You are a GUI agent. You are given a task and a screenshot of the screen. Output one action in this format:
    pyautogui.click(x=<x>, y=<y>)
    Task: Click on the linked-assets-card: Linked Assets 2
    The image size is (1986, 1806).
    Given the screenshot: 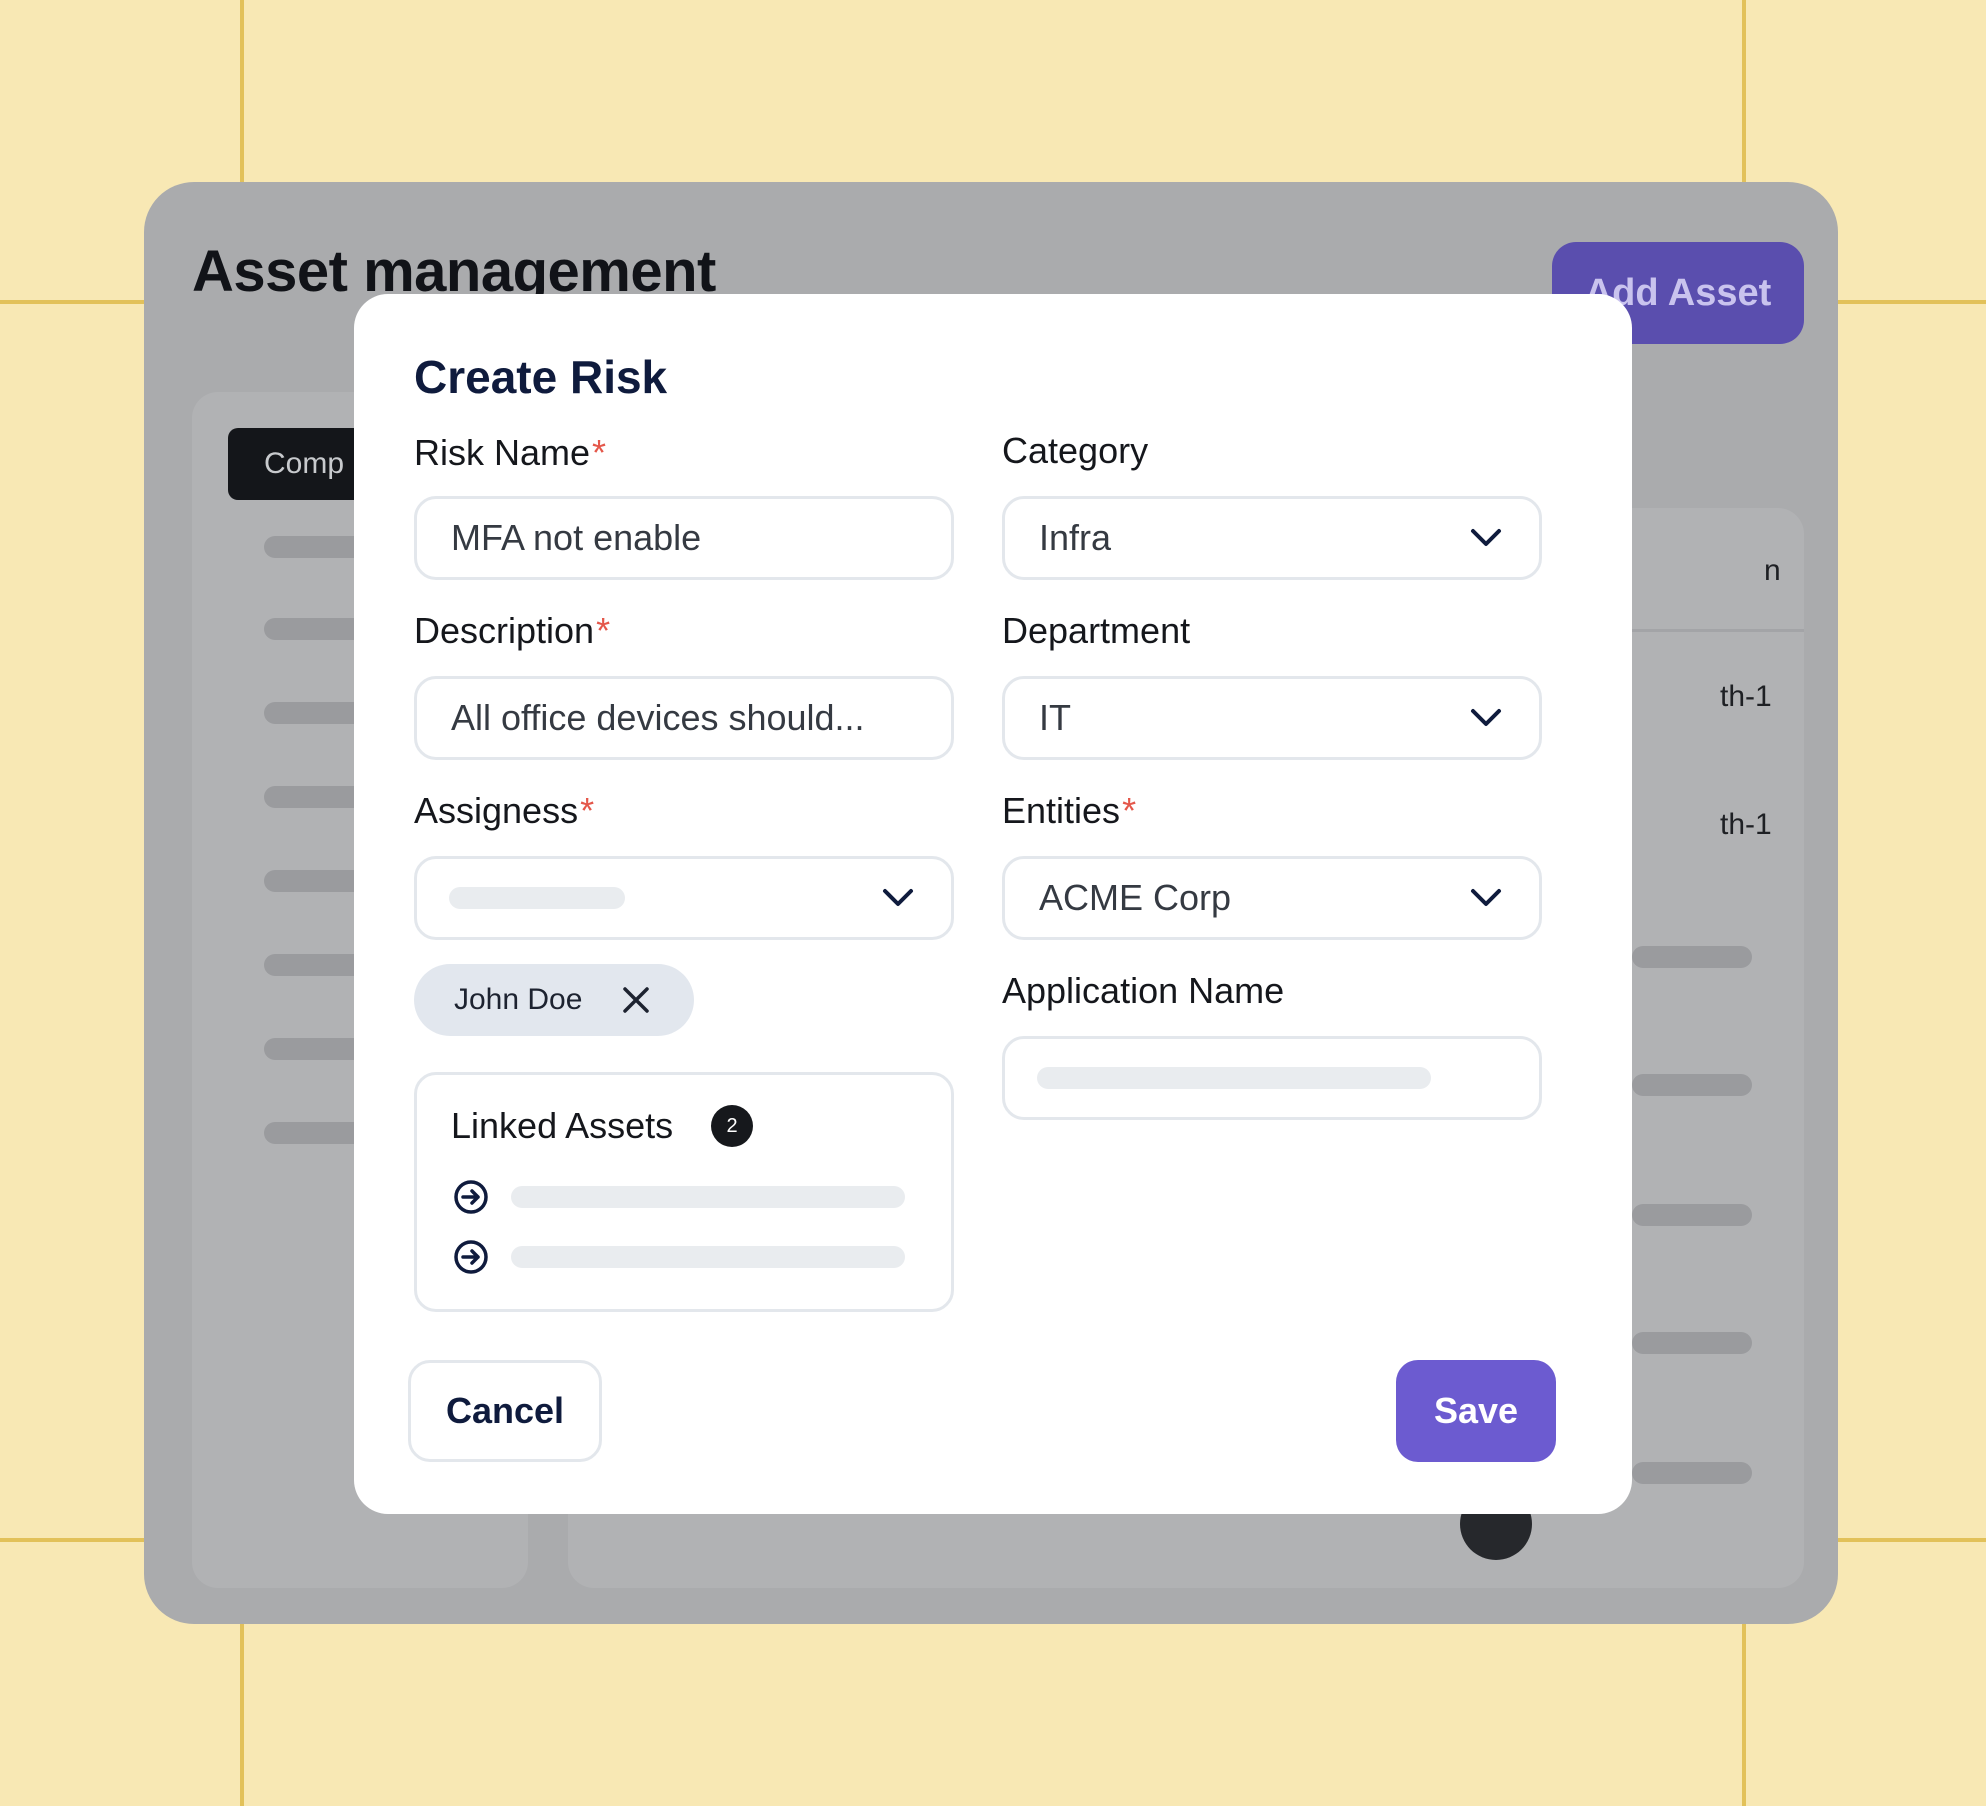 What is the action you would take?
    pyautogui.click(x=684, y=1192)
    